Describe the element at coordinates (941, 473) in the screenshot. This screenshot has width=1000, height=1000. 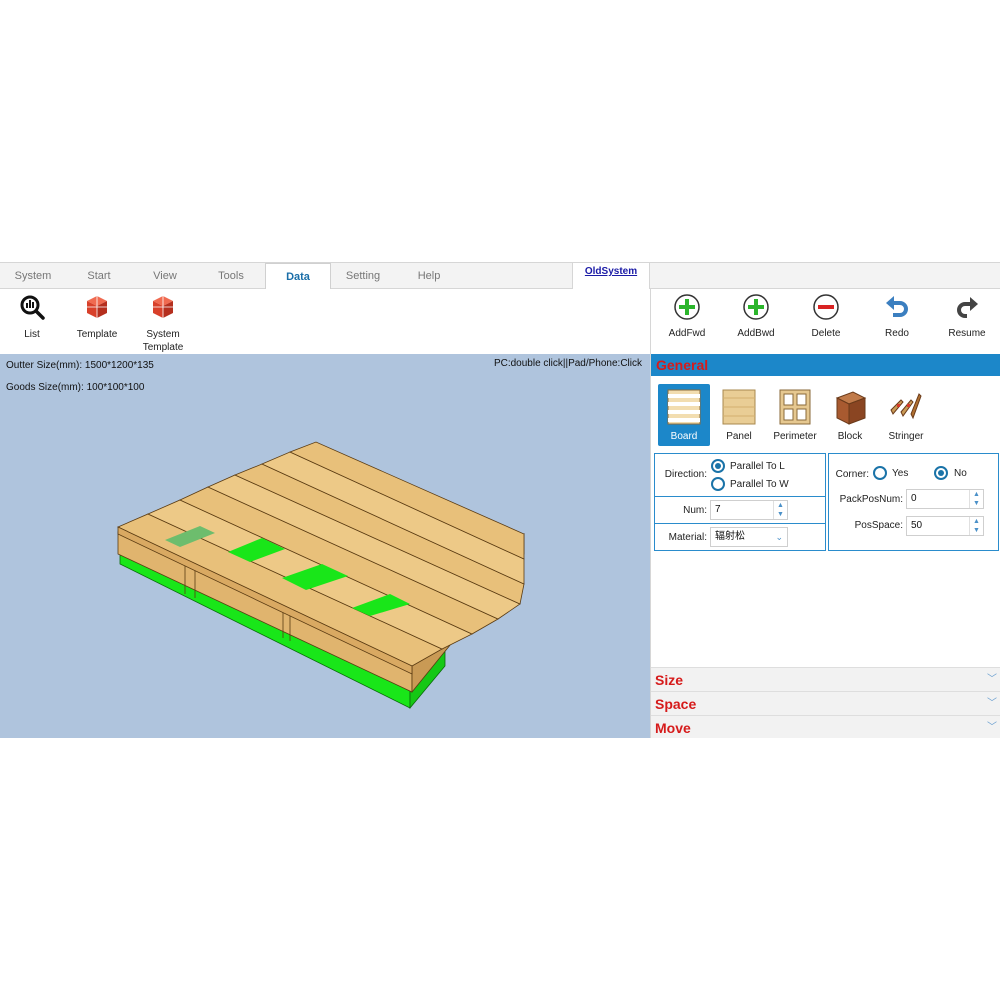
I see `corner-no-radio` at that location.